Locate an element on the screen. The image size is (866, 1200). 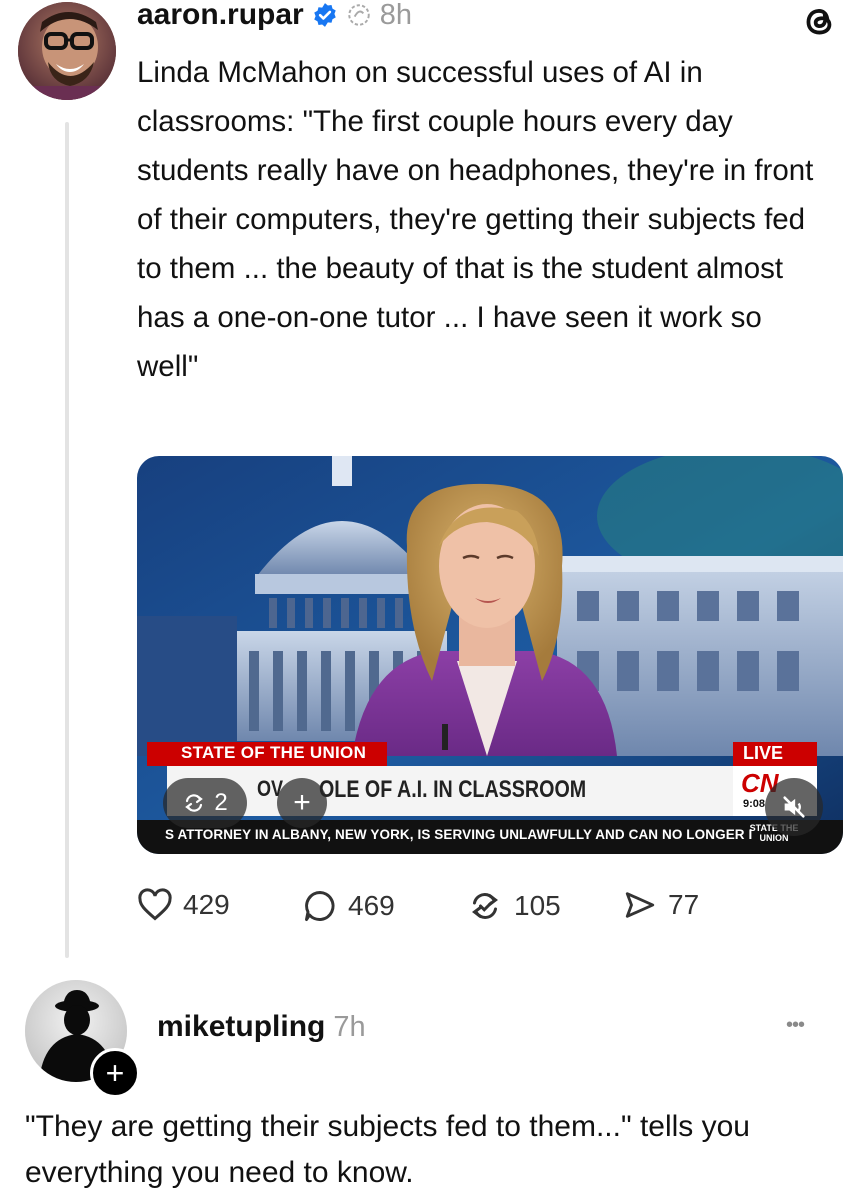
author-username: aaron.rupar is located at coordinates (220, 16).